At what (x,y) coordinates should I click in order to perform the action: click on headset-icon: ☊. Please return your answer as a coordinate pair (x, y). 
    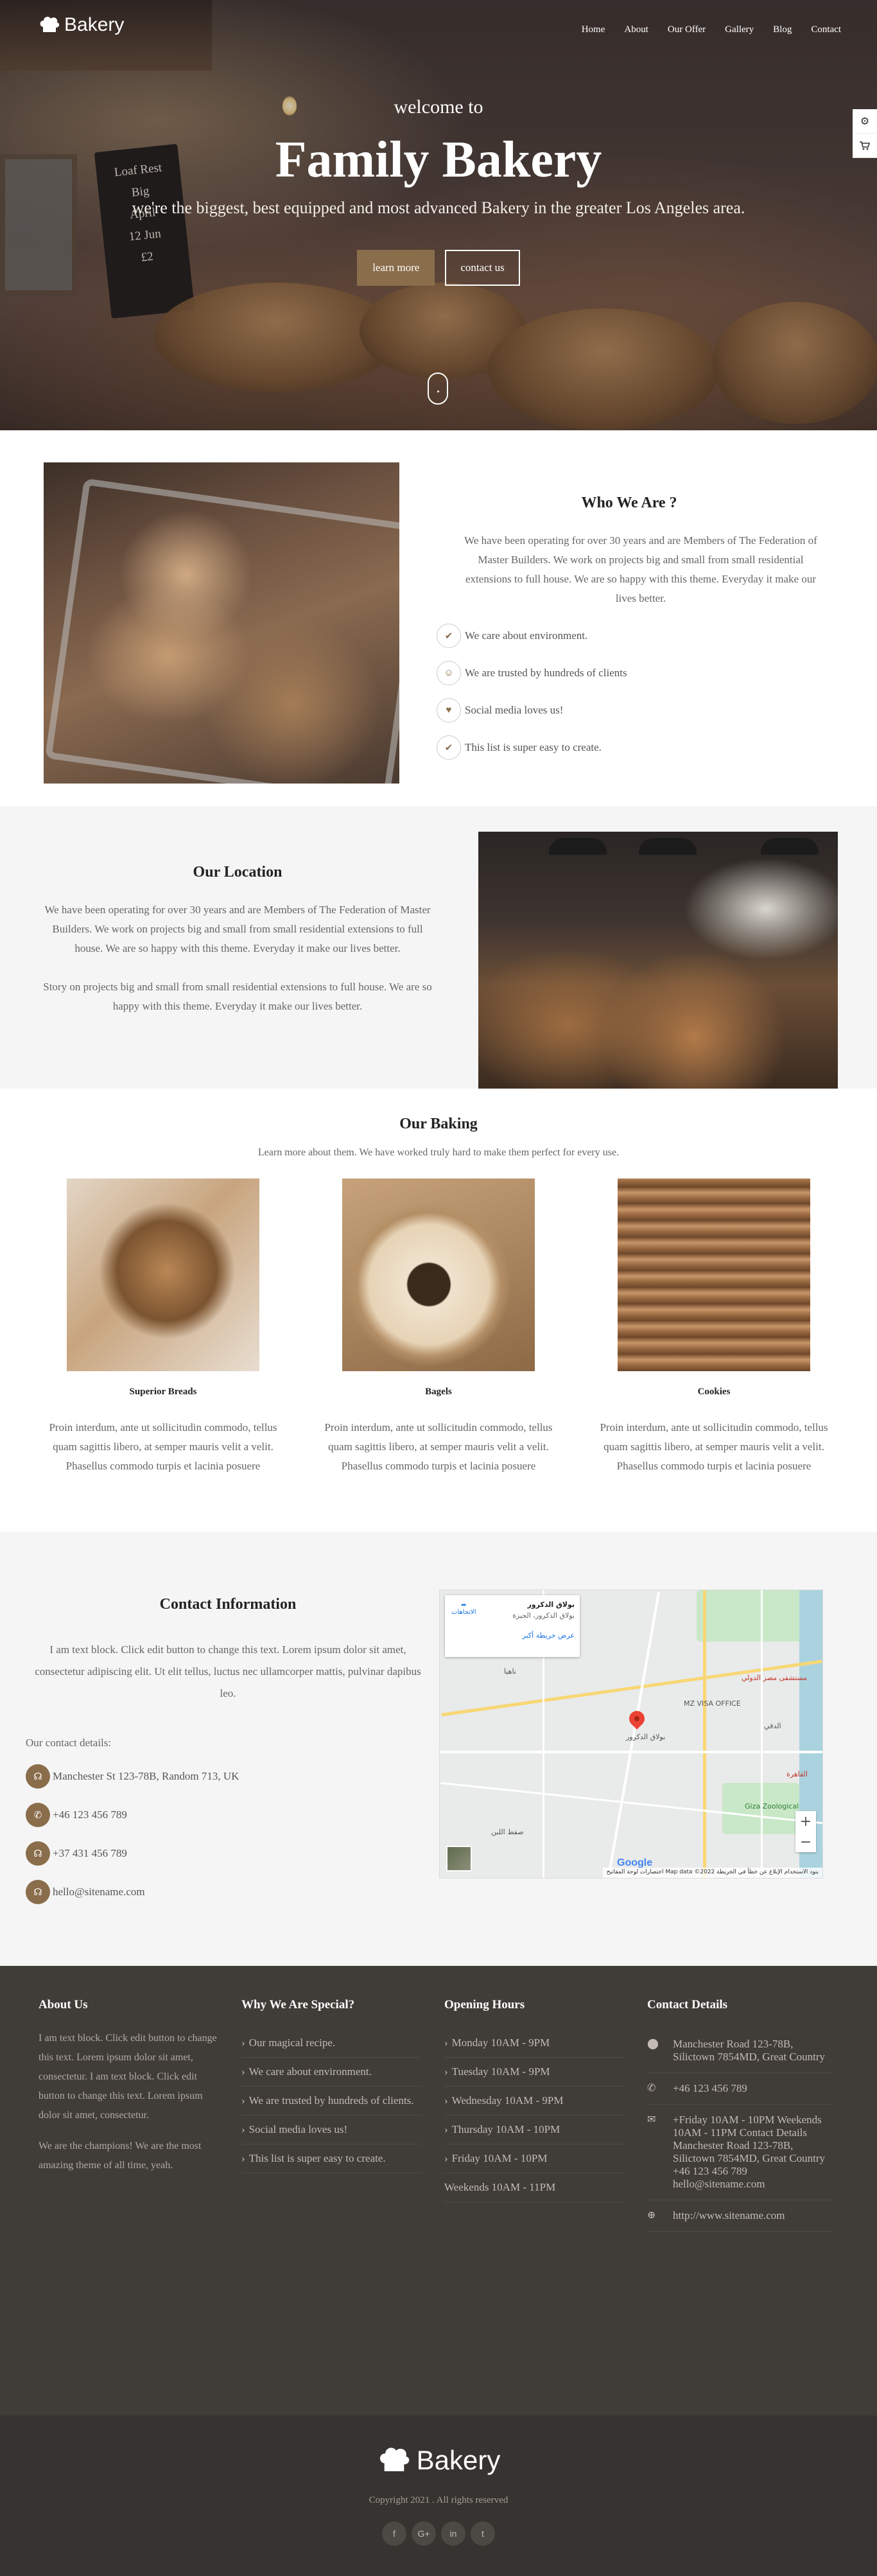
    Looking at the image, I should click on (38, 1777).